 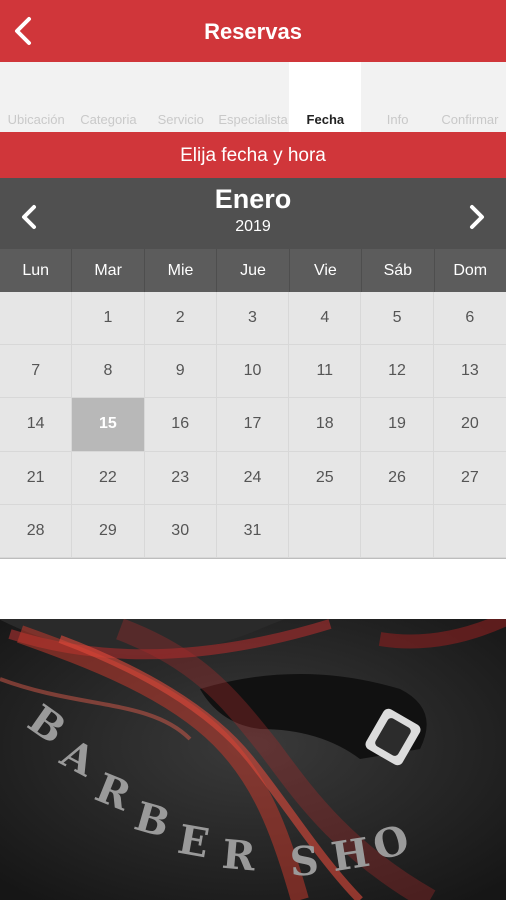 What do you see at coordinates (181, 270) in the screenshot?
I see `weekday-label: Mie` at bounding box center [181, 270].